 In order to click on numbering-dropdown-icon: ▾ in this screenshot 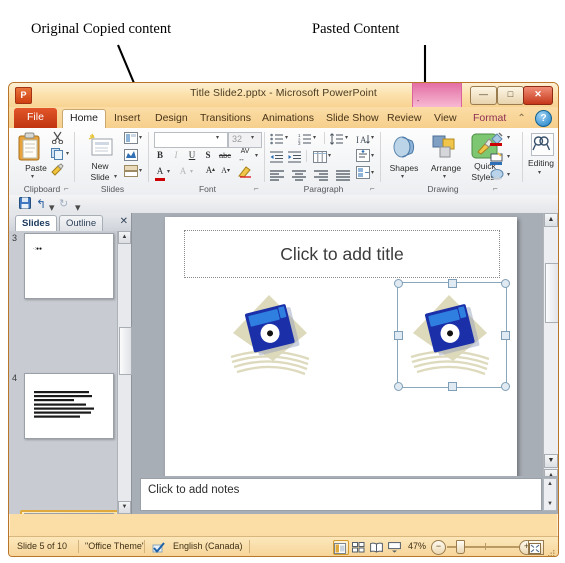, I will do `click(314, 137)`.